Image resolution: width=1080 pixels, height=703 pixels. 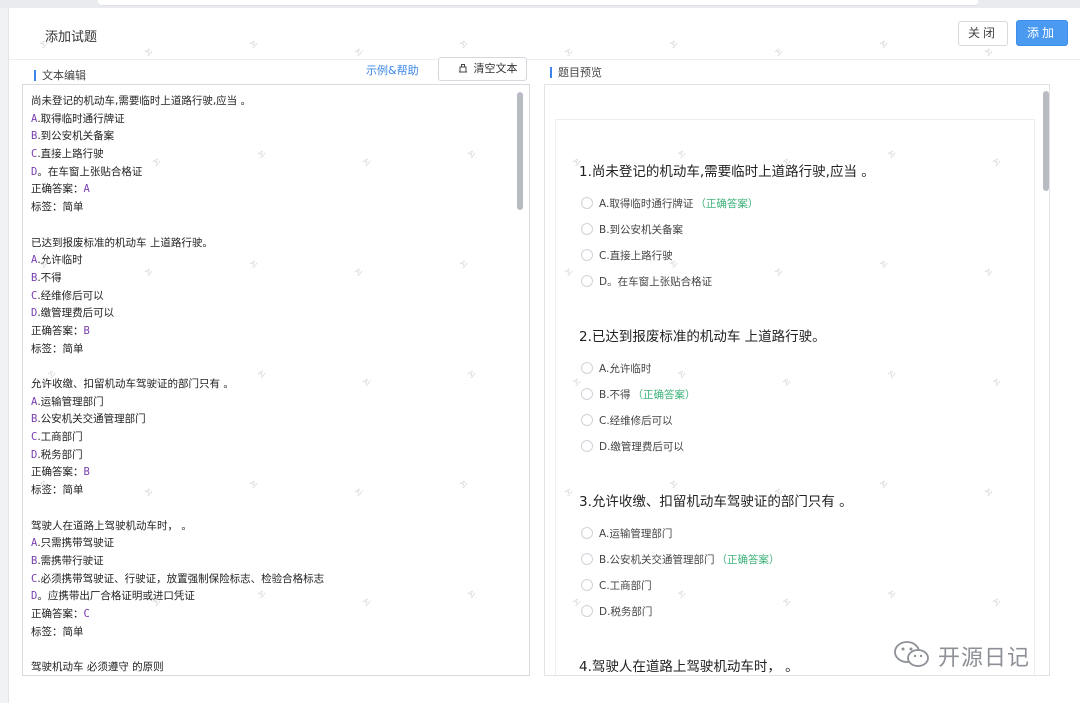 I want to click on option-text: D.税务部门, so click(x=626, y=611).